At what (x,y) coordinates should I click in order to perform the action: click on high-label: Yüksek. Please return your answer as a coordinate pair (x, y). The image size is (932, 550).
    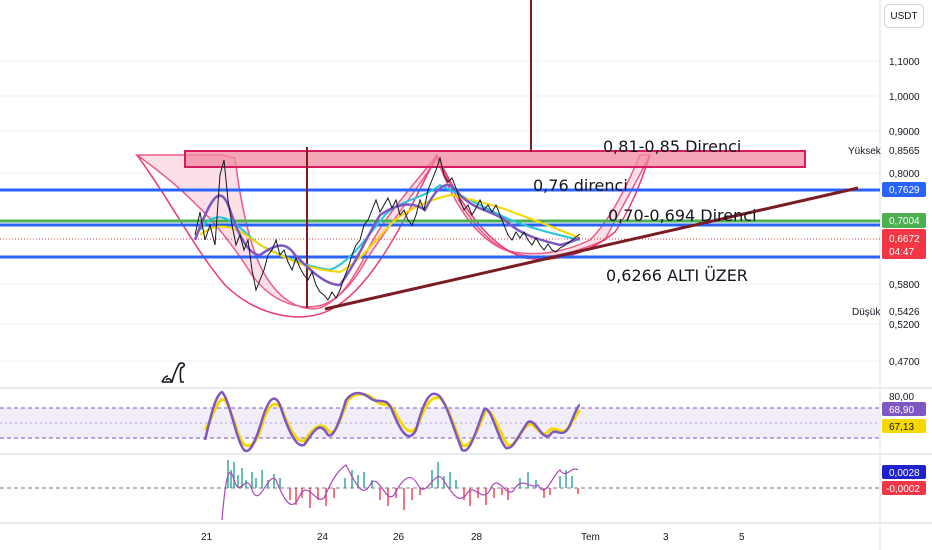
    Looking at the image, I should click on (865, 151).